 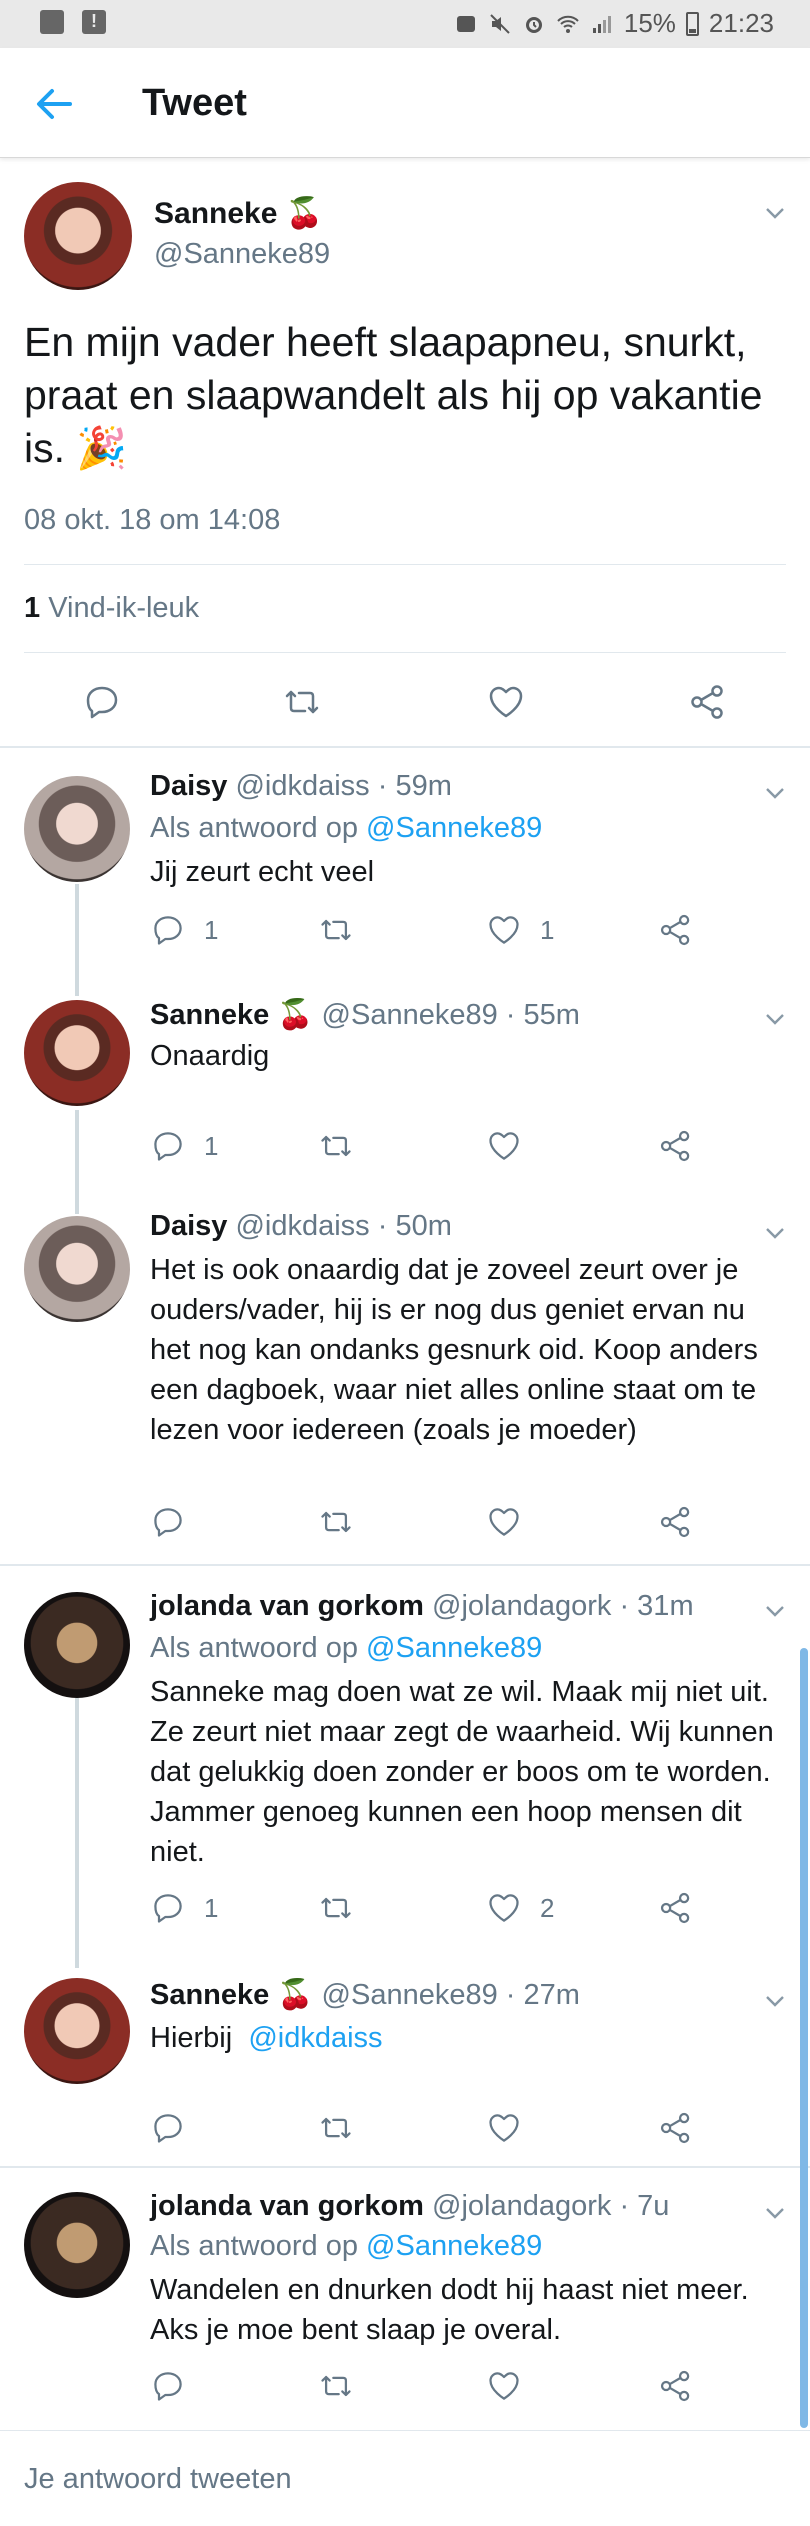 What do you see at coordinates (520, 930) in the screenshot?
I see `like-button: 1` at bounding box center [520, 930].